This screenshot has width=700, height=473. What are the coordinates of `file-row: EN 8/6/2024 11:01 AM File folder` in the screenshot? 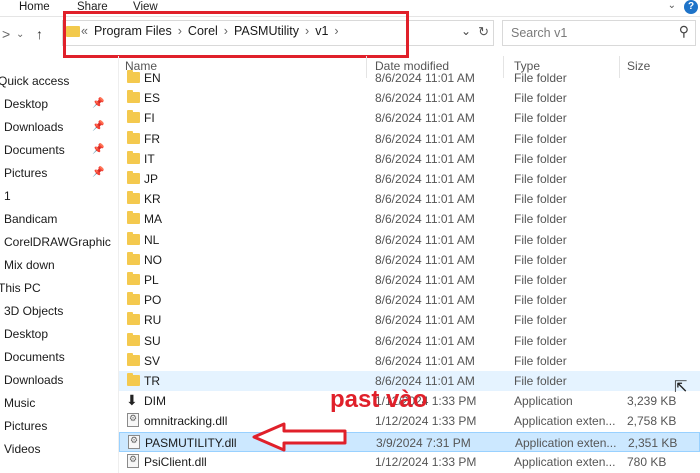 It's located at (409, 78).